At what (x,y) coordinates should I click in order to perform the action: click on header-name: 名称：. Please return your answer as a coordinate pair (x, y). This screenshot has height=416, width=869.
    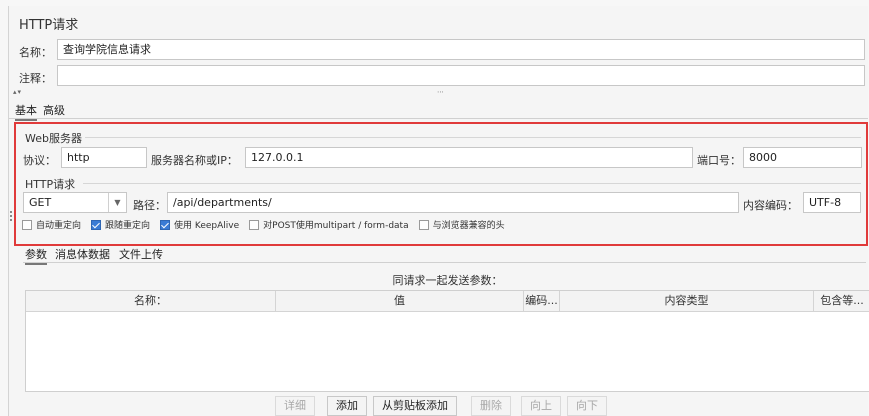
    Looking at the image, I should click on (151, 301).